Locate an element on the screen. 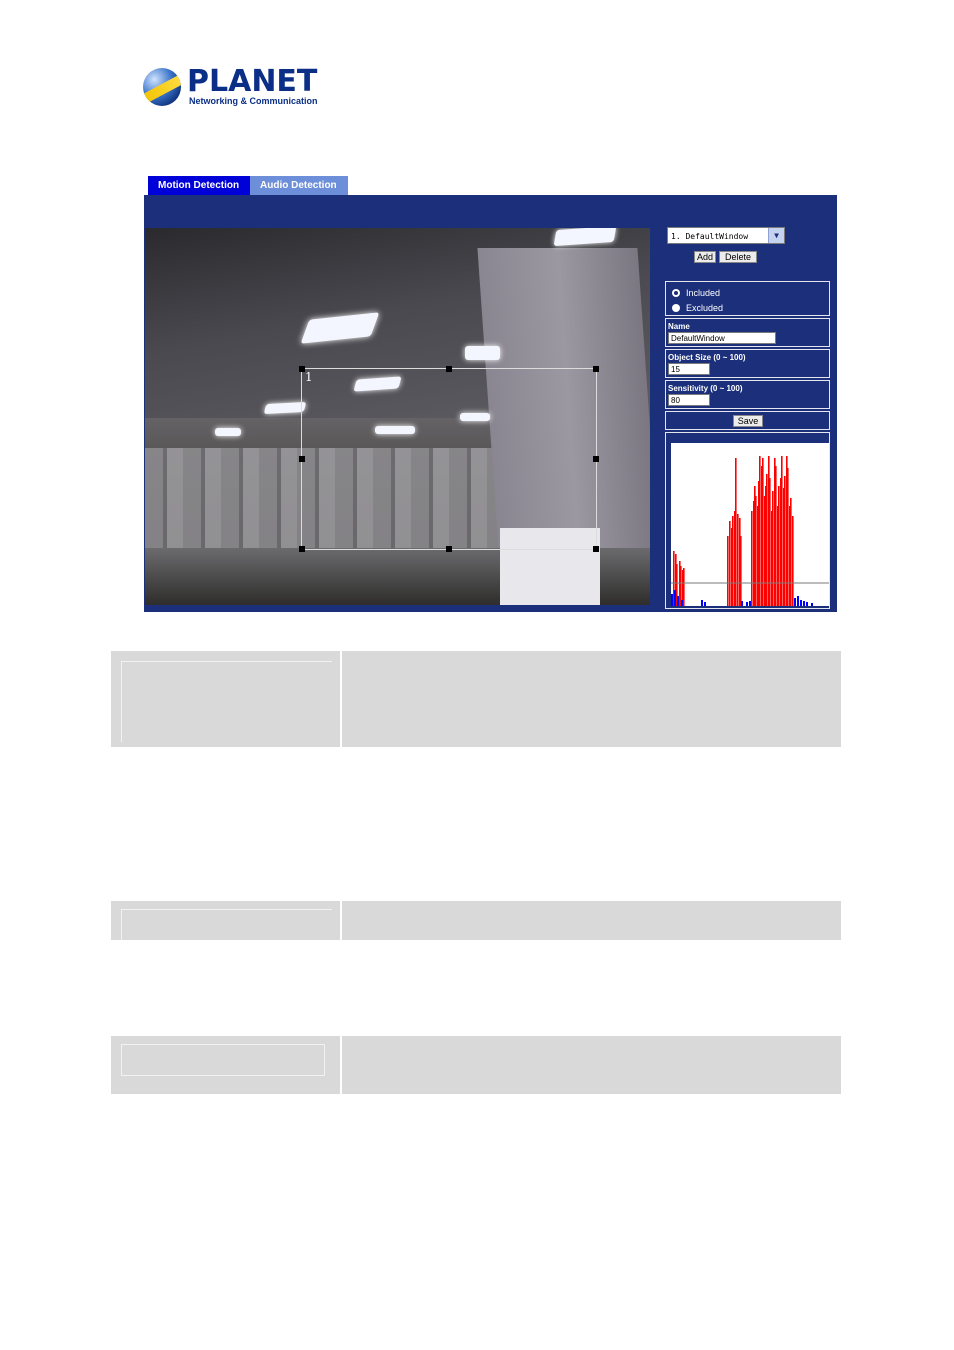  save-button: Save is located at coordinates (748, 421).